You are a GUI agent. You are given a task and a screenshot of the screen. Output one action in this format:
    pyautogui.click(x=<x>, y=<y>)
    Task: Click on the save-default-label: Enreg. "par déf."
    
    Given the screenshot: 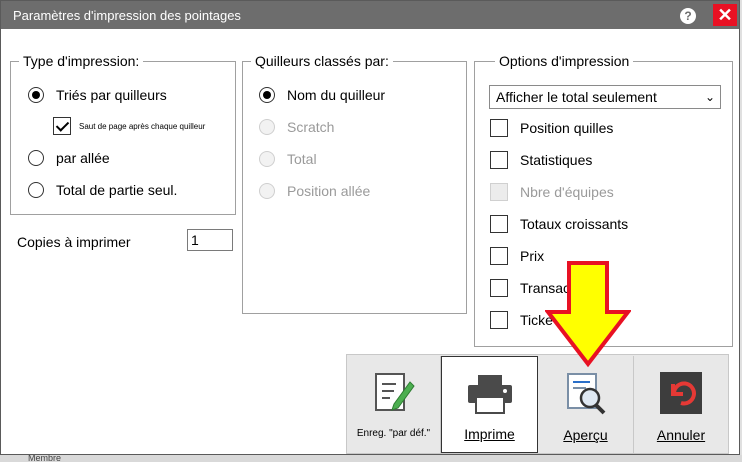 What is the action you would take?
    pyautogui.click(x=393, y=433)
    